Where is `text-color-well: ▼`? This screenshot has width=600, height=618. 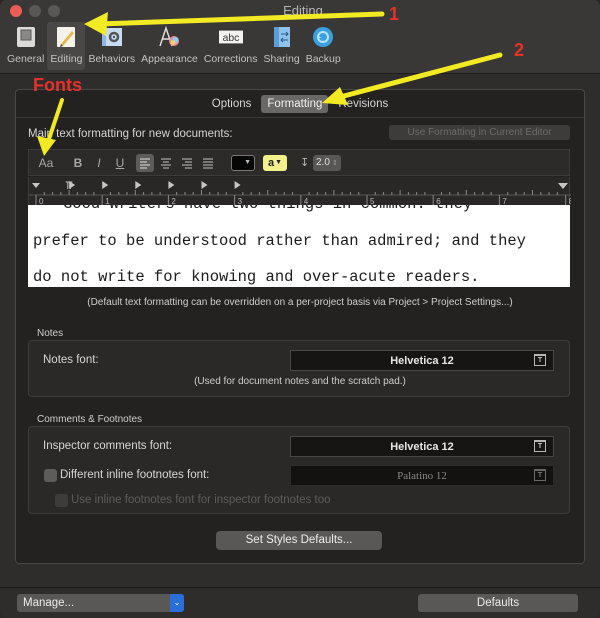
text-color-well: ▼ is located at coordinates (243, 162).